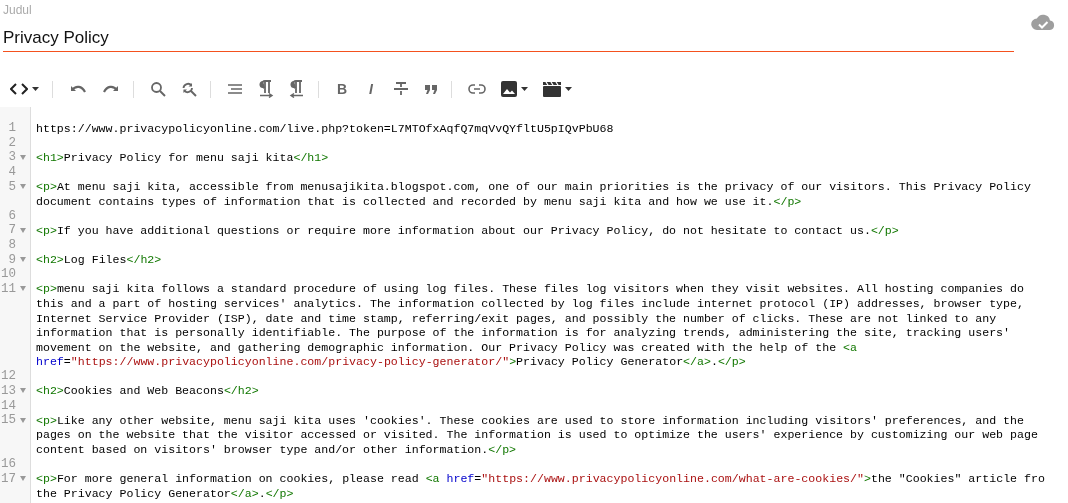 The width and height of the screenshot is (1068, 503). Describe the element at coordinates (530, 289) in the screenshot. I see `code-line: <p>menu saji kita follows a standard procedure of using log files. These files log visitors when they visit websites. All hosting companies do` at that location.